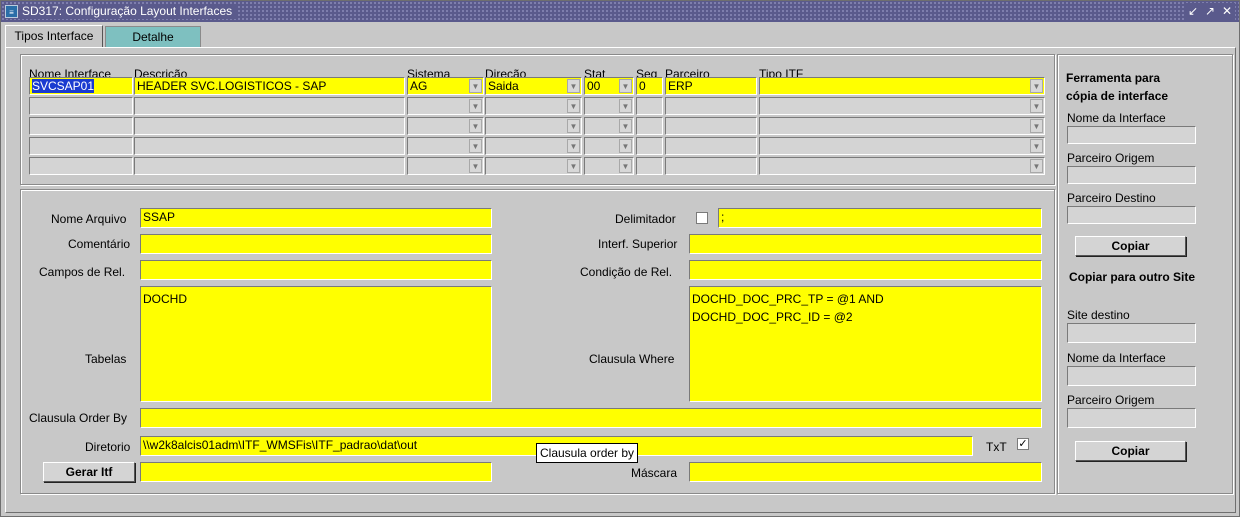  I want to click on restore-icon: ↗, so click(1210, 11).